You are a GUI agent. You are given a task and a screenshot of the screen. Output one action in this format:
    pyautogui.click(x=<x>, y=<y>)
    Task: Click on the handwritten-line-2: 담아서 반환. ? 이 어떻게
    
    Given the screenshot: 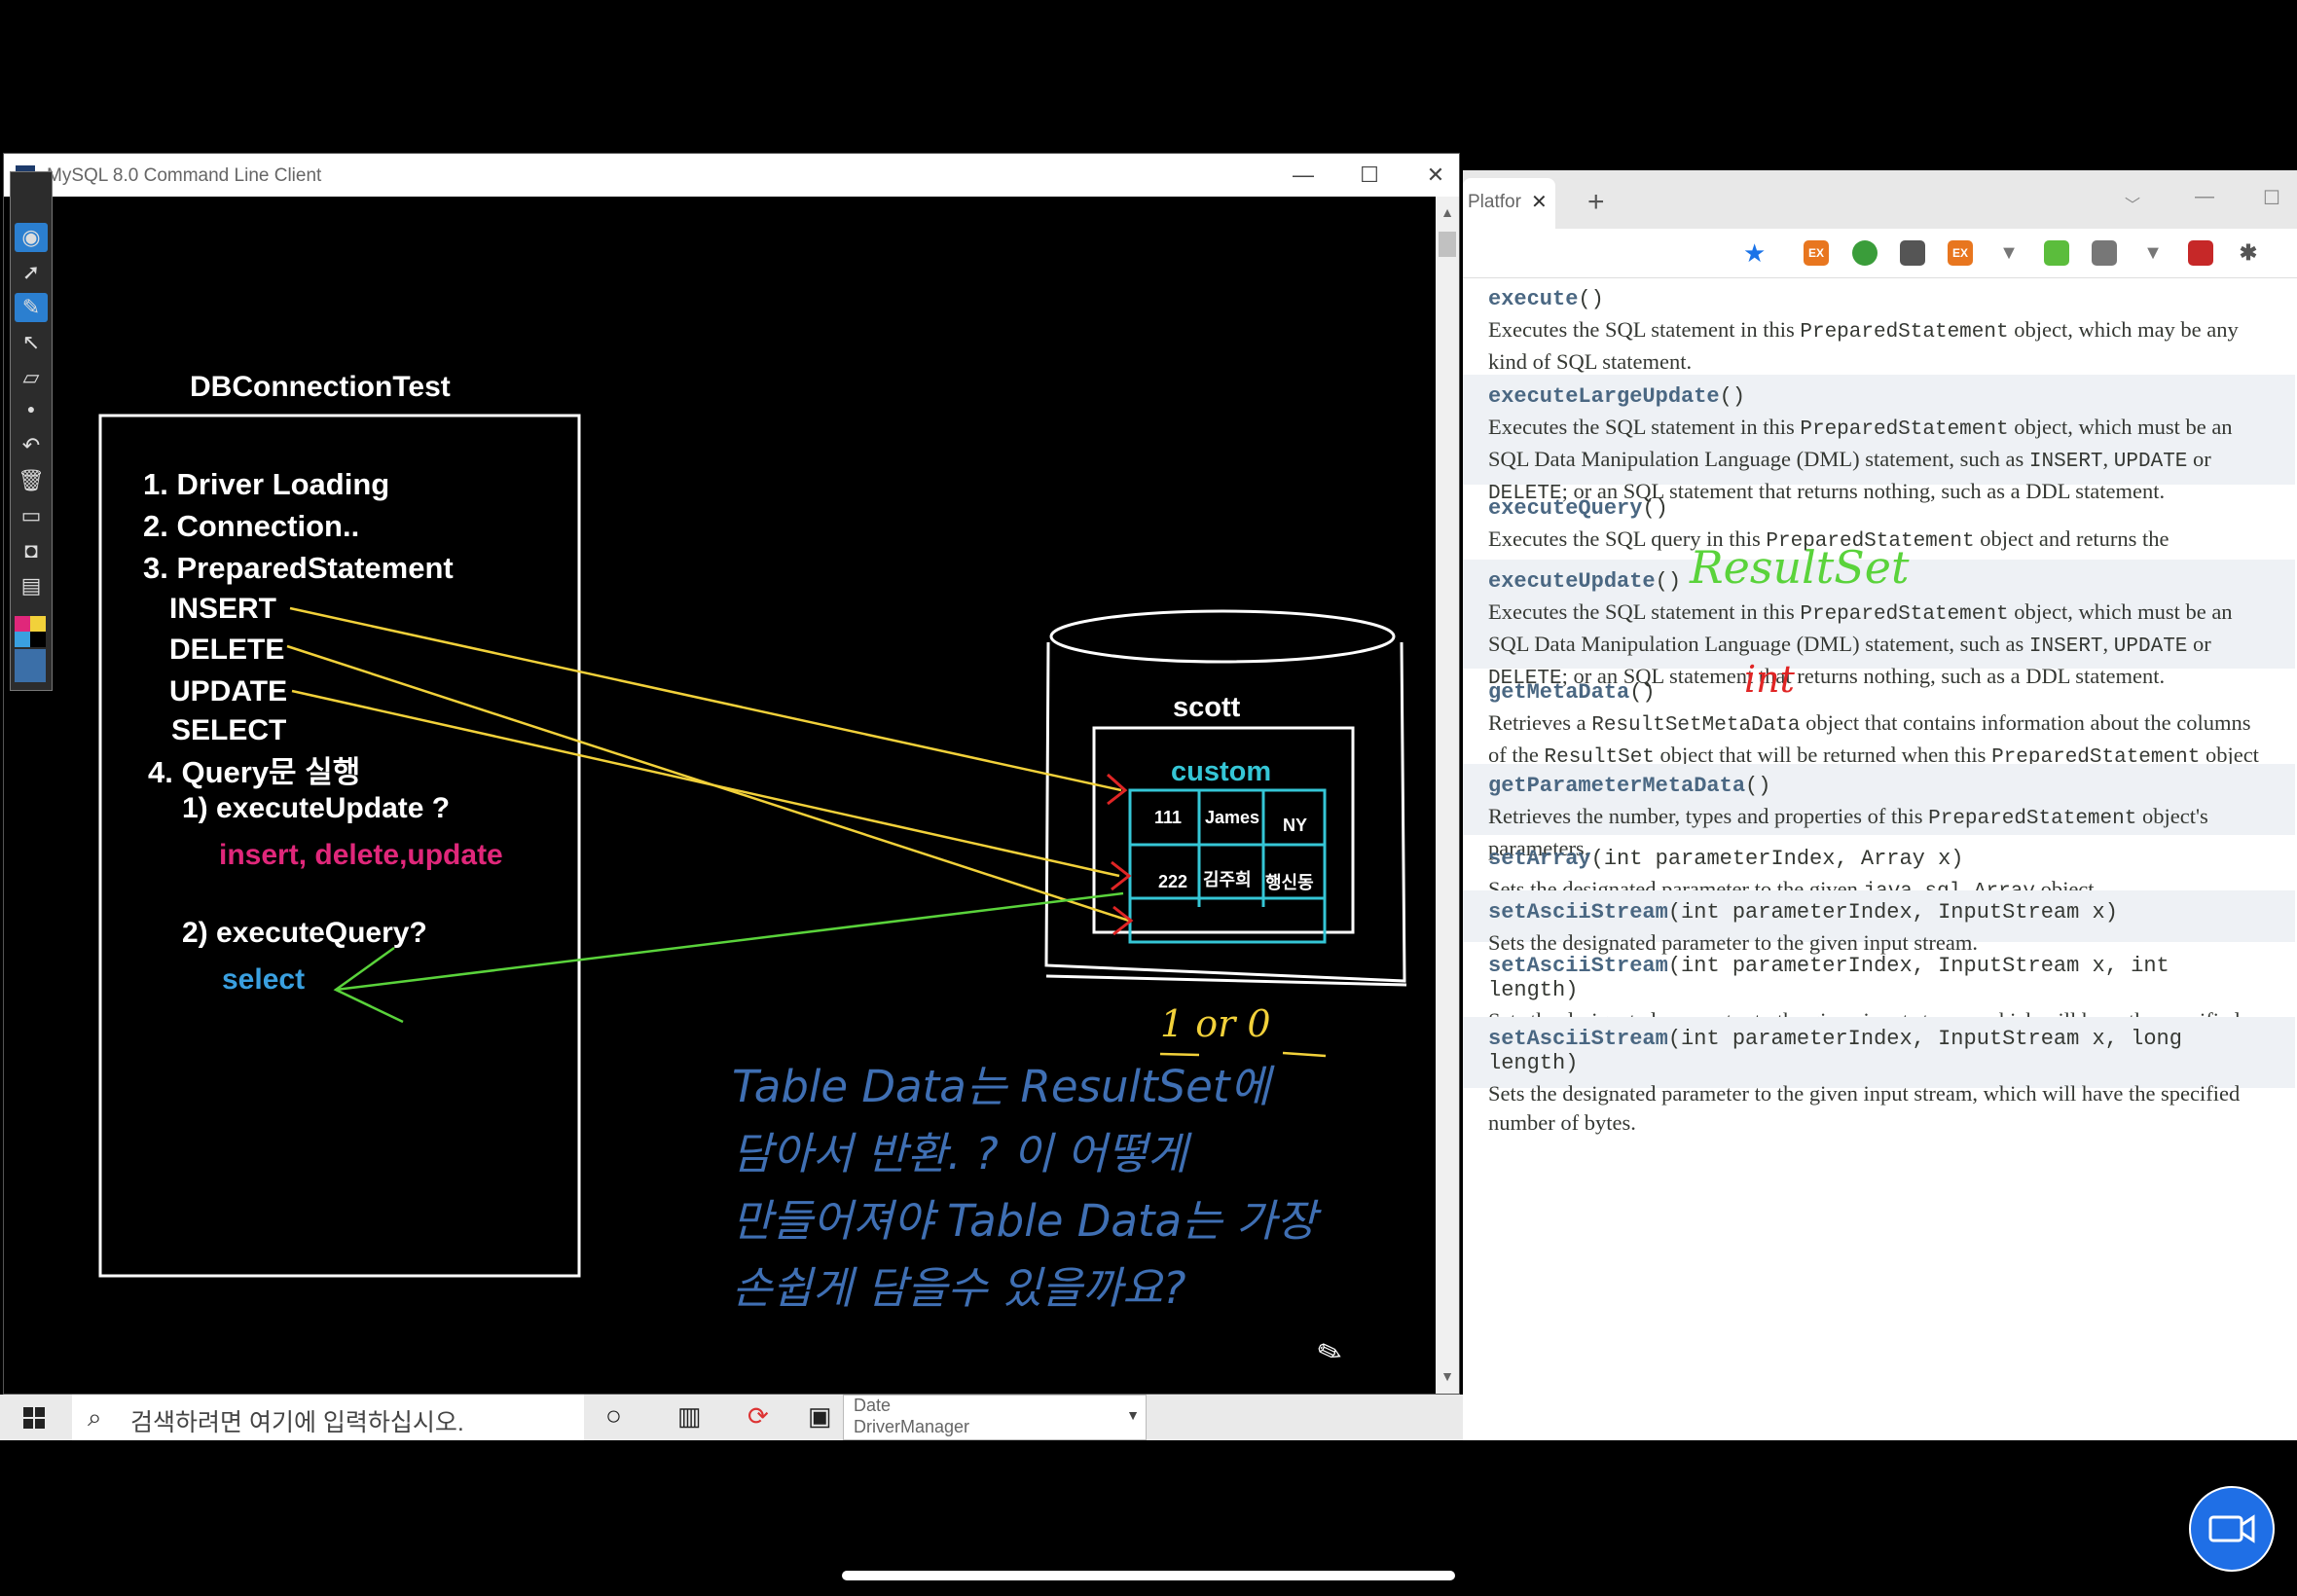 What is the action you would take?
    pyautogui.click(x=960, y=1154)
    